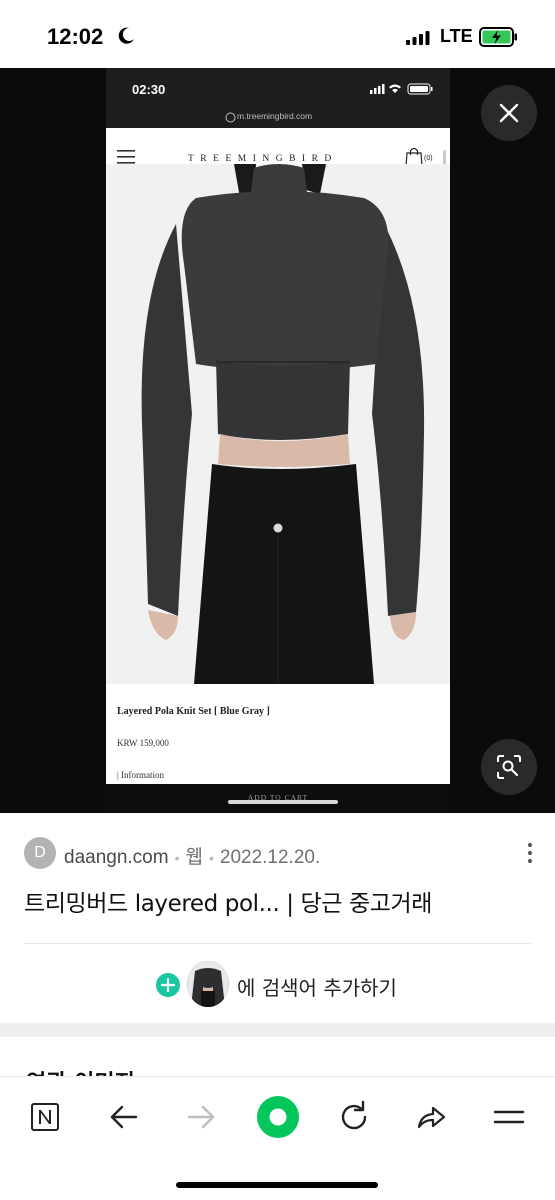  I want to click on back-button, so click(124, 1117).